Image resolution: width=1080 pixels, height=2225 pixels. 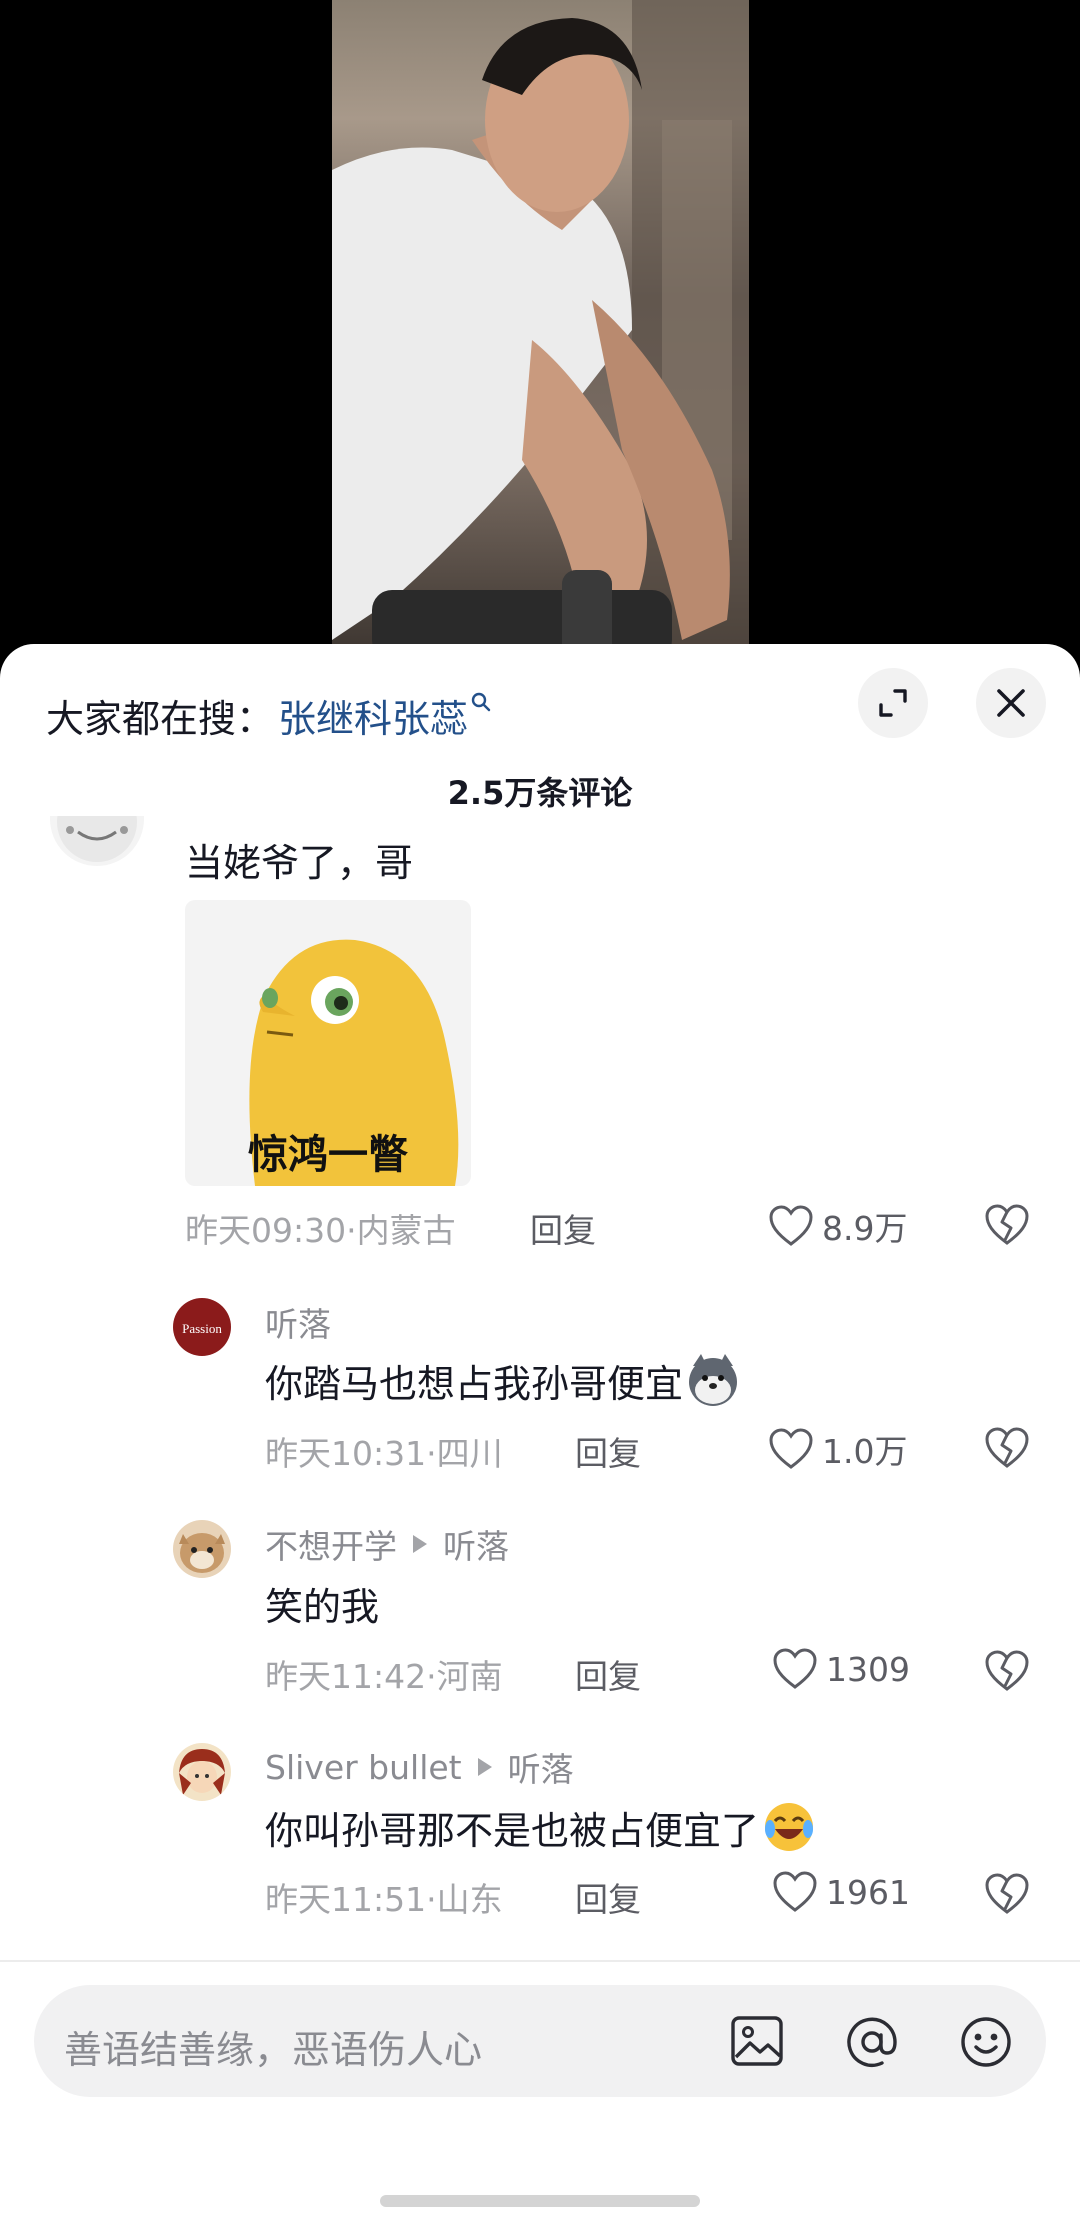 What do you see at coordinates (160, 718) in the screenshot?
I see `trending-search-label: 大家都在搜：` at bounding box center [160, 718].